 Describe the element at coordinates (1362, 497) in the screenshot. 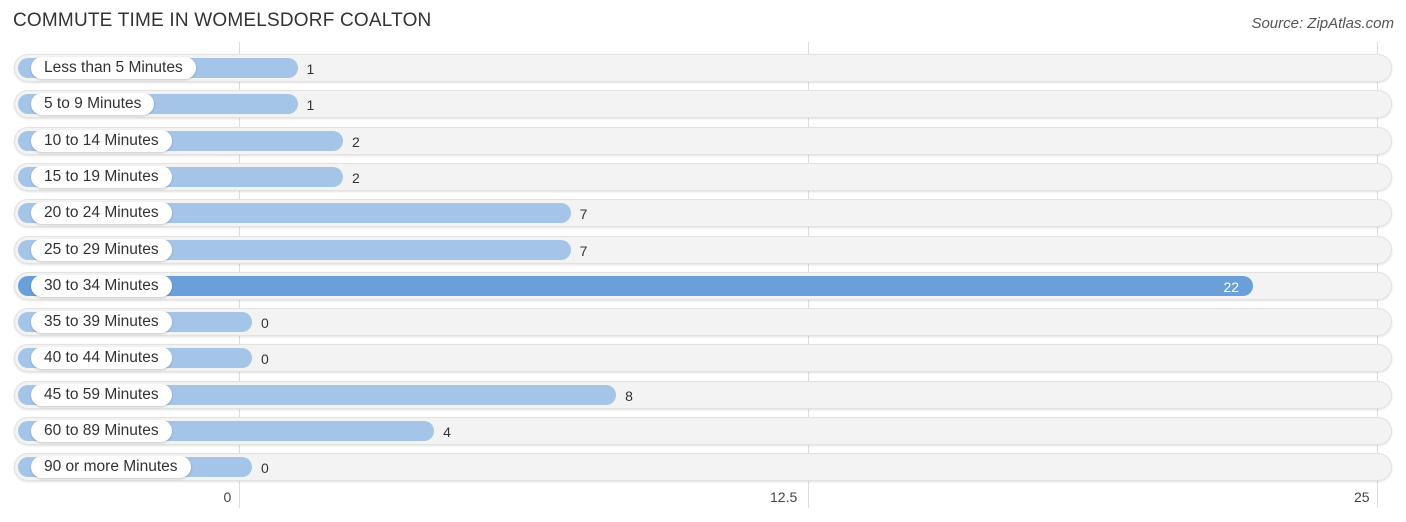

I see `x-tick-label: 25` at that location.